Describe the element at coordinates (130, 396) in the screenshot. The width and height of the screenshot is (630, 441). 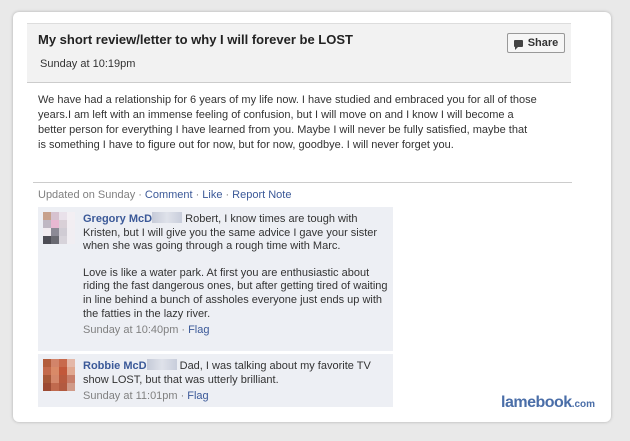
I see `comment-time: Sunday at 11:01pm` at that location.